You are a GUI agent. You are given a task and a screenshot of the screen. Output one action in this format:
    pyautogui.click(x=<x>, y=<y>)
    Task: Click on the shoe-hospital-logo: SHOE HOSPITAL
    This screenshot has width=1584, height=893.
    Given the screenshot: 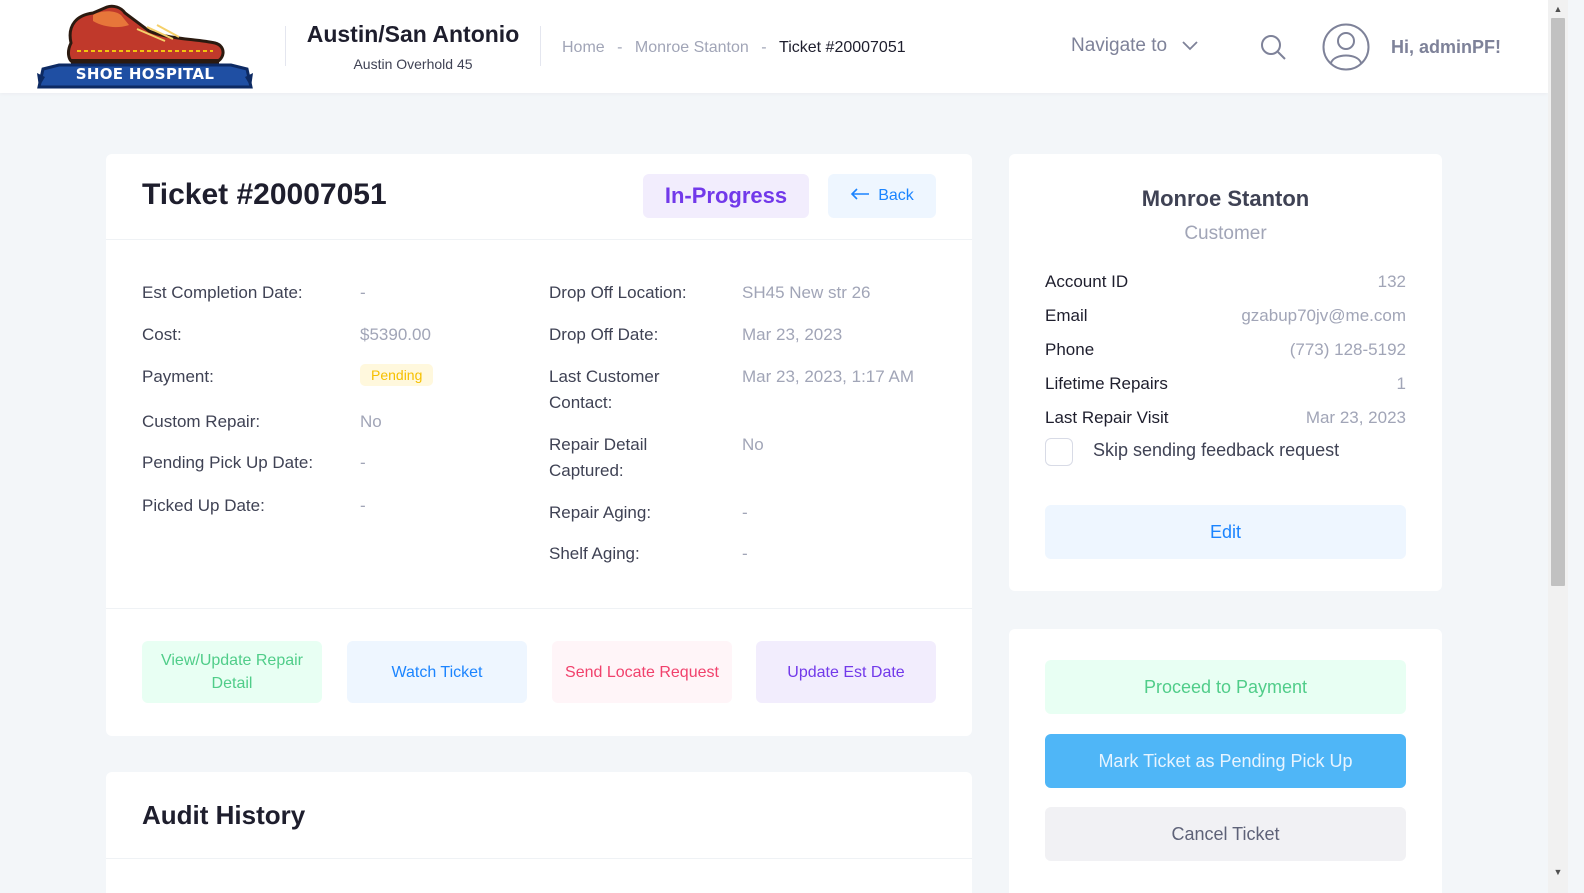 What is the action you would take?
    pyautogui.click(x=145, y=47)
    